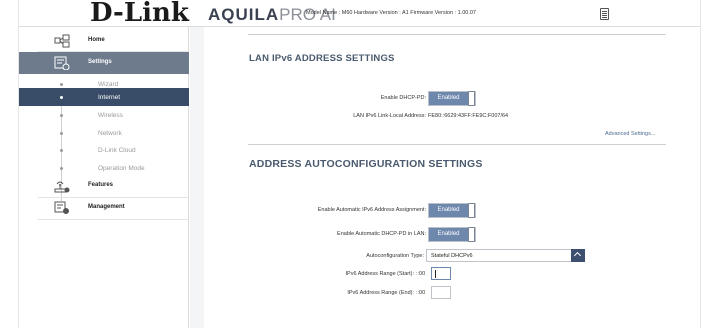 The width and height of the screenshot is (719, 328). I want to click on sidebar-subitem-label: Network, so click(110, 133).